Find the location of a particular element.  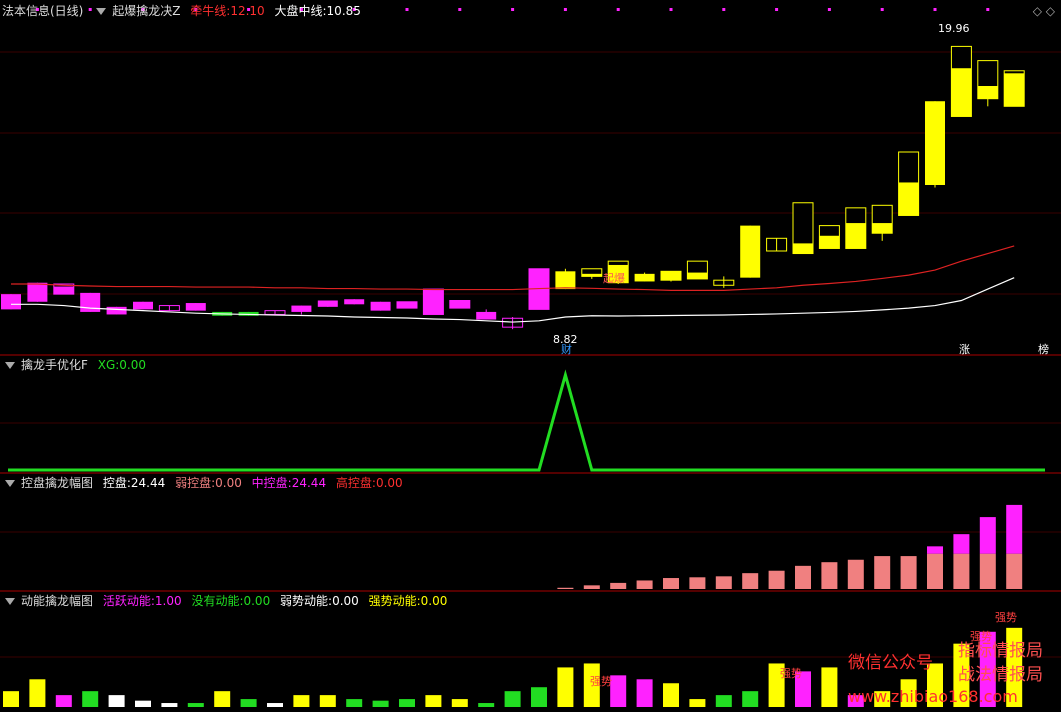

indicator-name: 起爆擒龙决Z is located at coordinates (146, 11).